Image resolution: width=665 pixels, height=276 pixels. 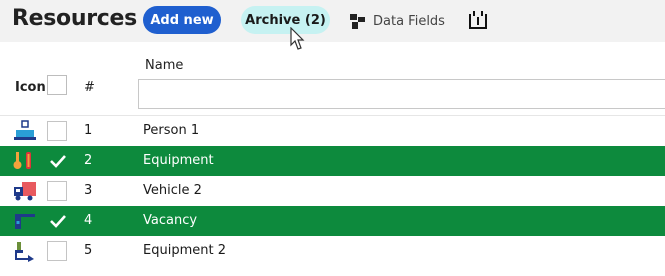 I want to click on calendar-history-icon, so click(x=478, y=20).